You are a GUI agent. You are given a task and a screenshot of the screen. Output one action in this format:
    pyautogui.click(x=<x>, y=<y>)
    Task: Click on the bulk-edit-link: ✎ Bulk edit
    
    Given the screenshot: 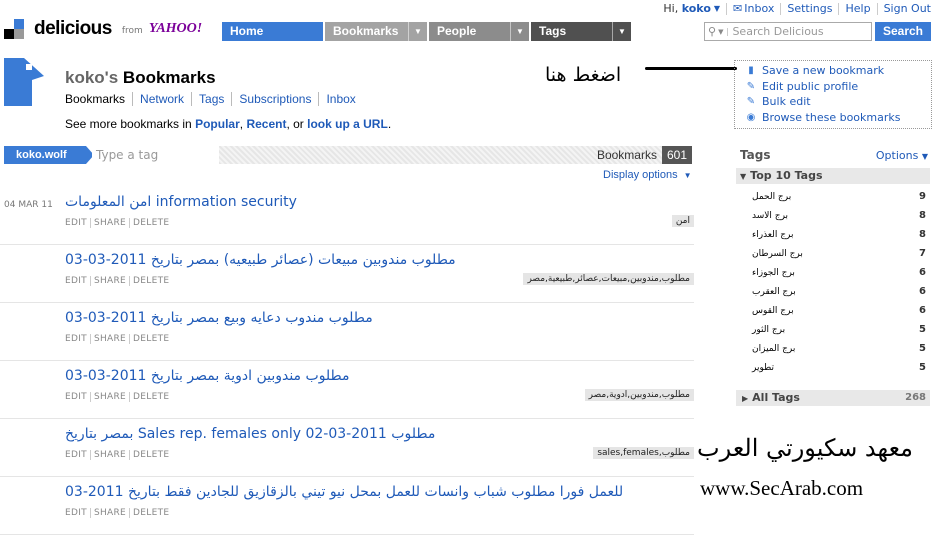 What is the action you would take?
    pyautogui.click(x=833, y=102)
    